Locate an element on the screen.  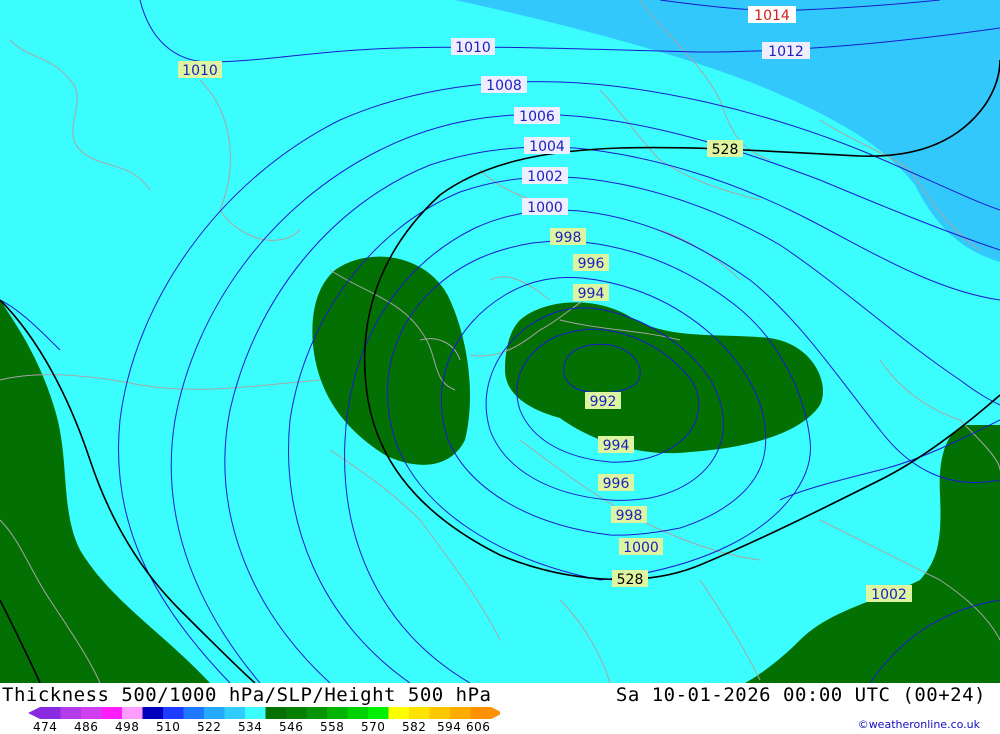
isobar-label: 992 is located at coordinates (603, 401).